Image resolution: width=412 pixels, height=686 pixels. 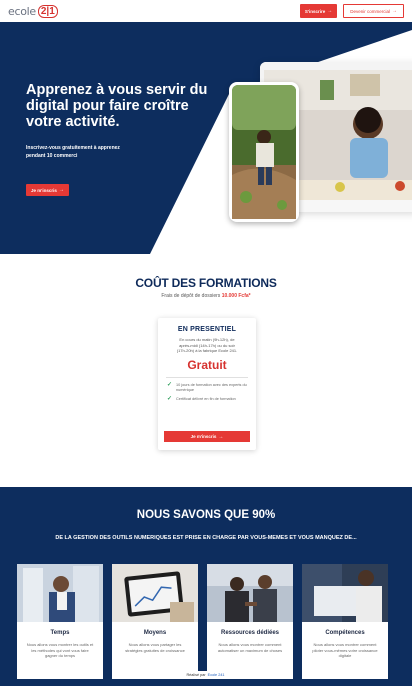 I want to click on phone-mockup-image, so click(x=264, y=152).